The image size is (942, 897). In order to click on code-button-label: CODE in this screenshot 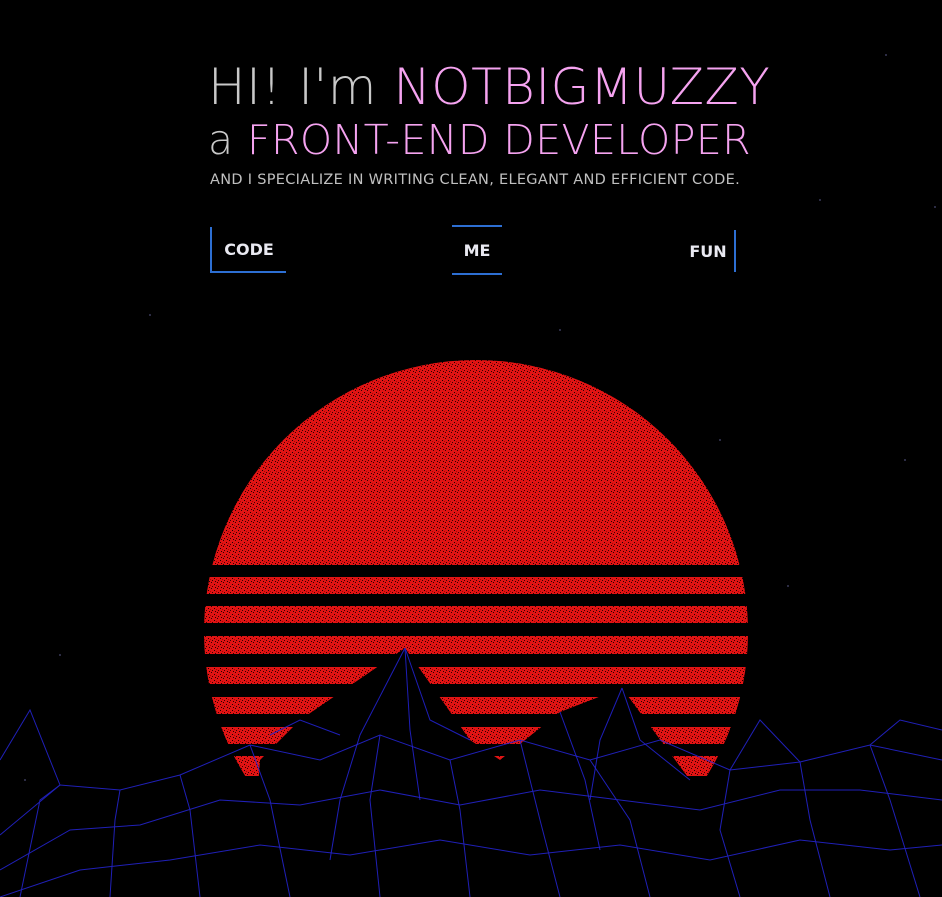, I will do `click(249, 249)`.